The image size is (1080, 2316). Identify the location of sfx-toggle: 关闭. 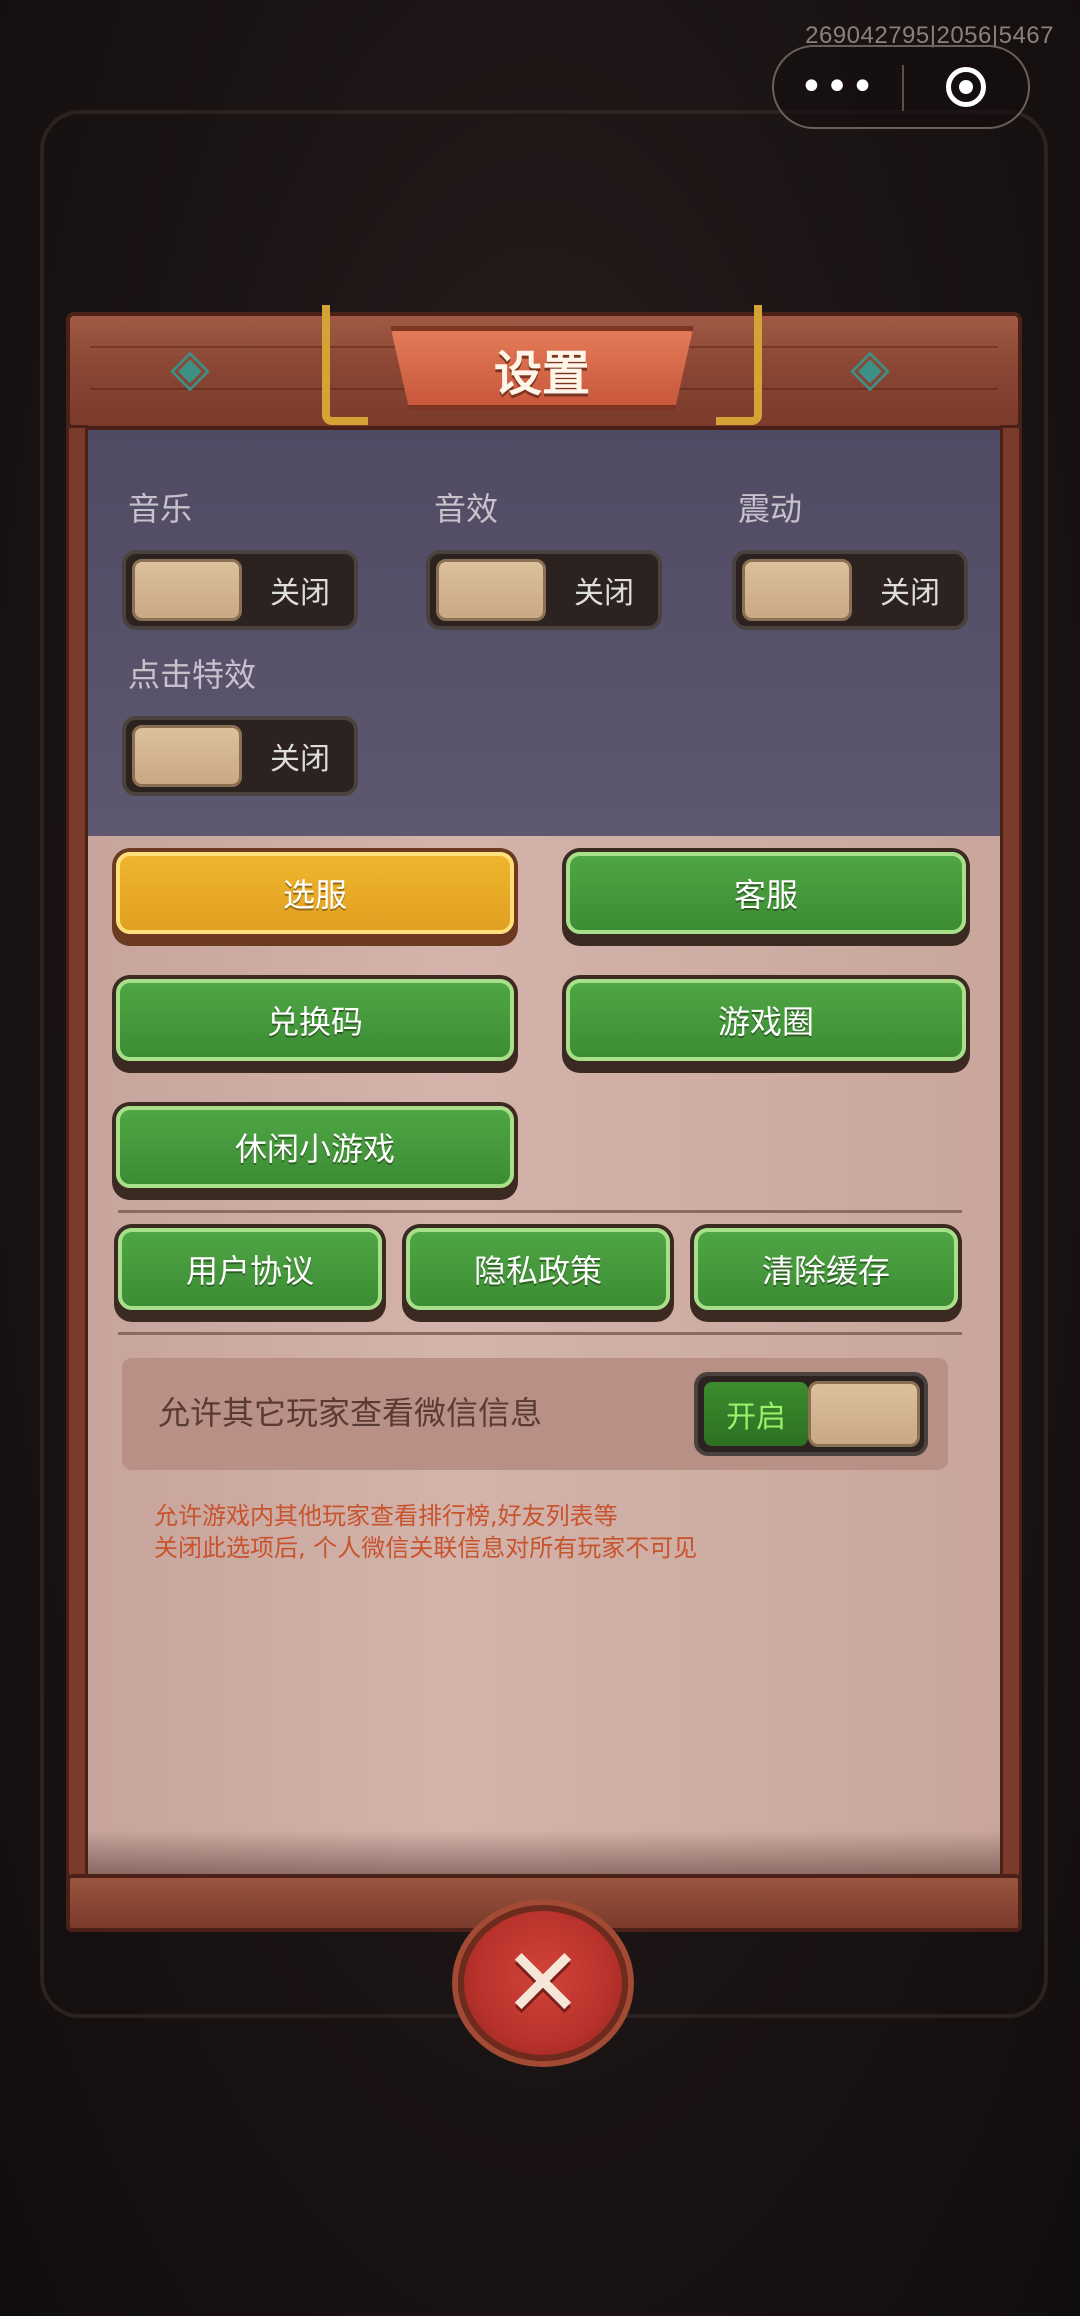
(544, 590).